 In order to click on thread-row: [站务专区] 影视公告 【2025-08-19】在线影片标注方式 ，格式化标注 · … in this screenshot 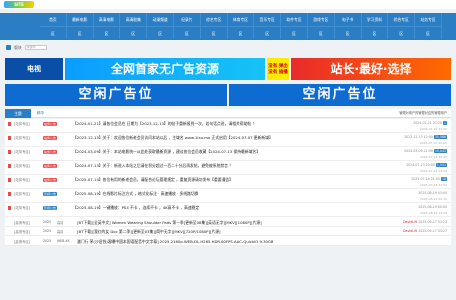, I will do `click(228, 196)`.